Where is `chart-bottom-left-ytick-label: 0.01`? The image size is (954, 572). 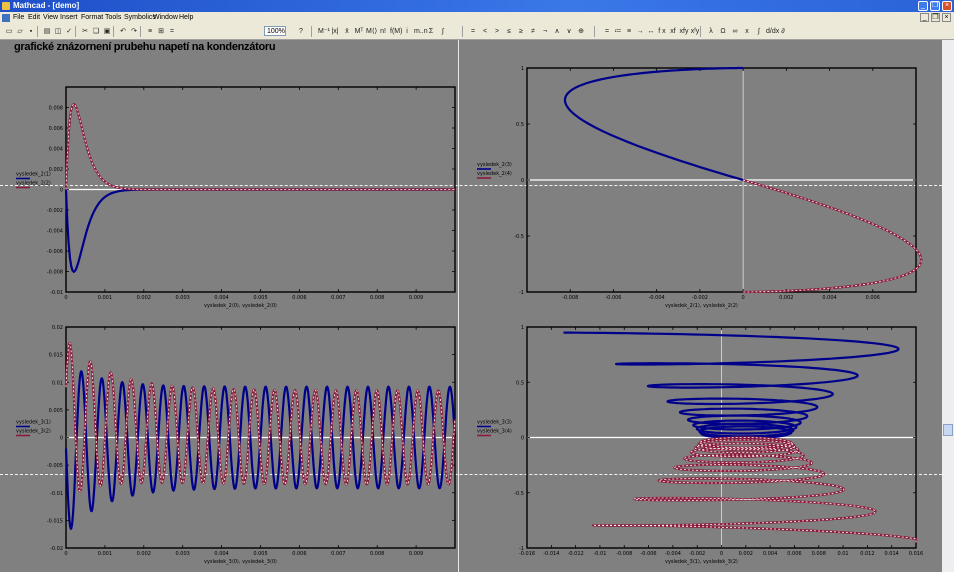
chart-bottom-left-ytick-label: 0.01 is located at coordinates (57, 383).